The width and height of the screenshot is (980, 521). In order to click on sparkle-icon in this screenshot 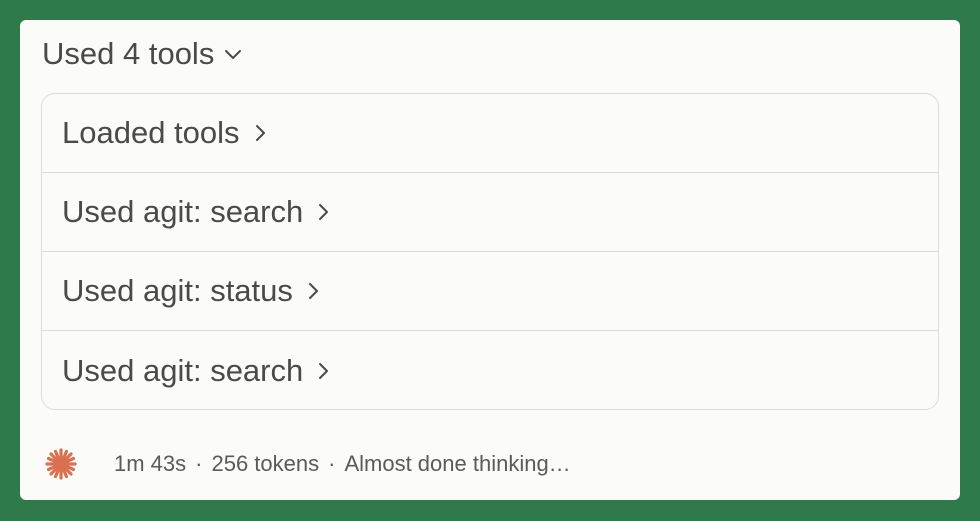, I will do `click(61, 464)`.